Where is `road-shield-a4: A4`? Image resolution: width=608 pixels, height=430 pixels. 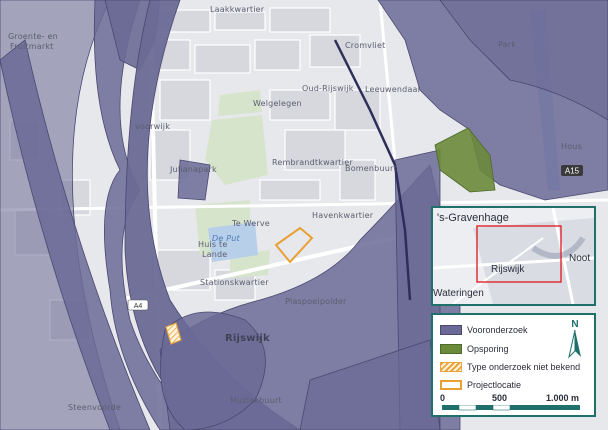 road-shield-a4: A4 is located at coordinates (138, 305).